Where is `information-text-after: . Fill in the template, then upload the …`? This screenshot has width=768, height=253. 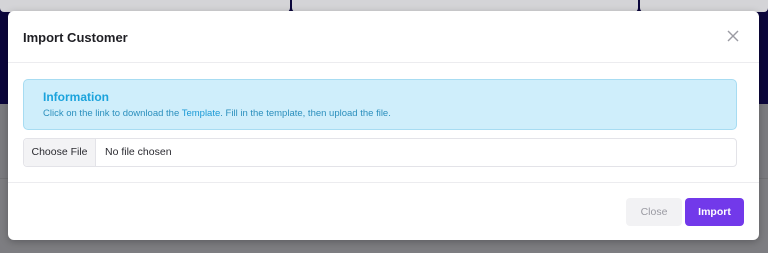
information-text-after: . Fill in the template, then upload the … is located at coordinates (305, 113).